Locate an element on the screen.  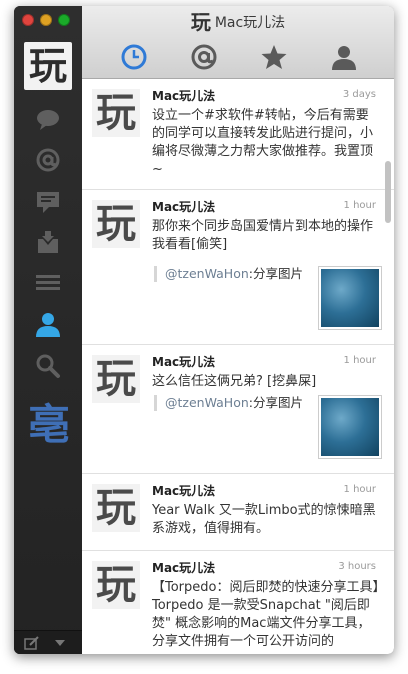
sidebar-item-timeline is located at coordinates (48, 120).